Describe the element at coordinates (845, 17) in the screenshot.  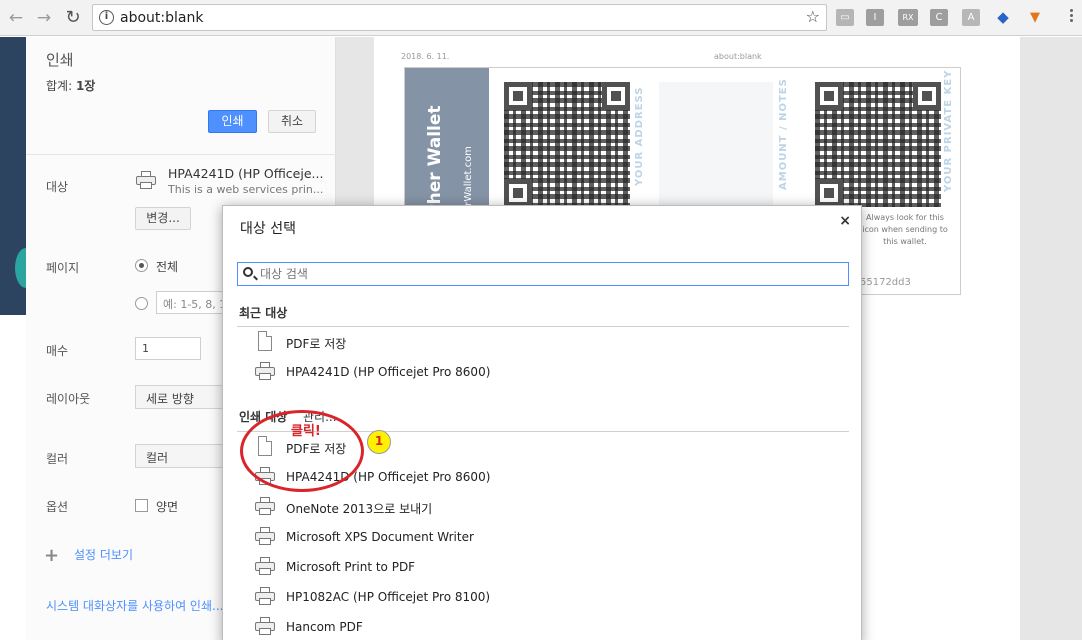
I see `cast-icon: ▭` at that location.